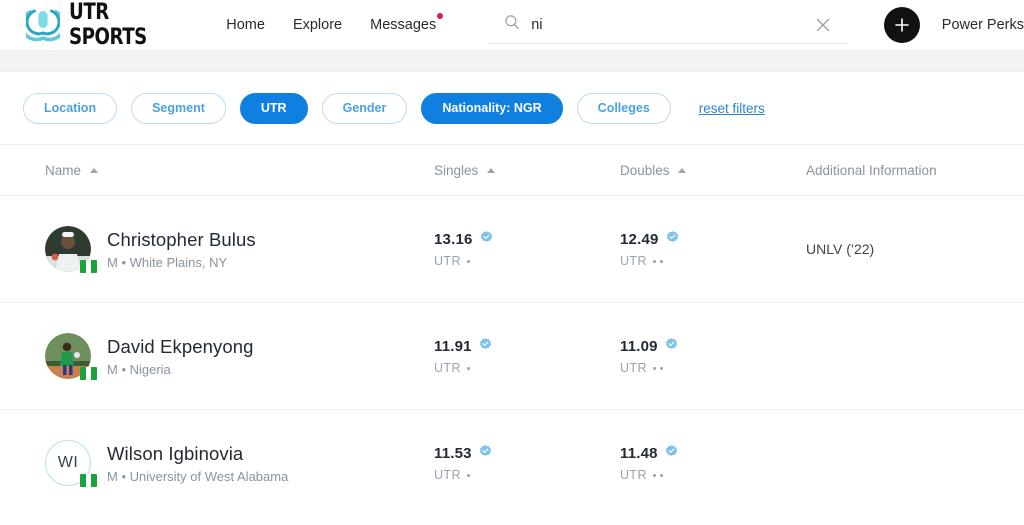 The width and height of the screenshot is (1024, 525). I want to click on doubles-rating-cell: 12.49 UTR, so click(713, 249).